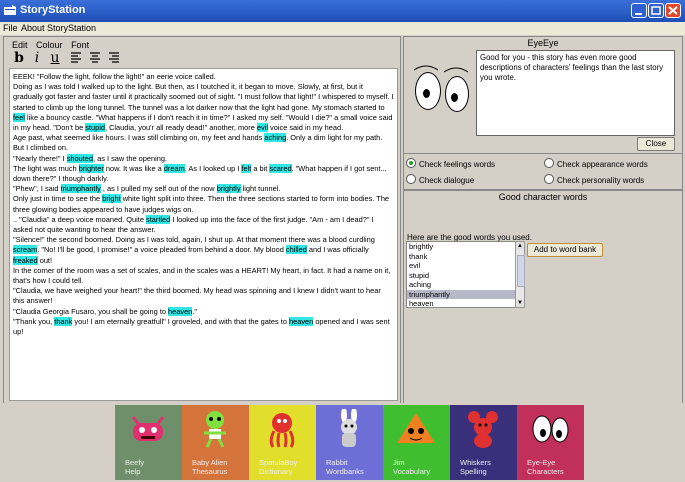  Describe the element at coordinates (10, 28) in the screenshot. I see `menu-file: File` at that location.